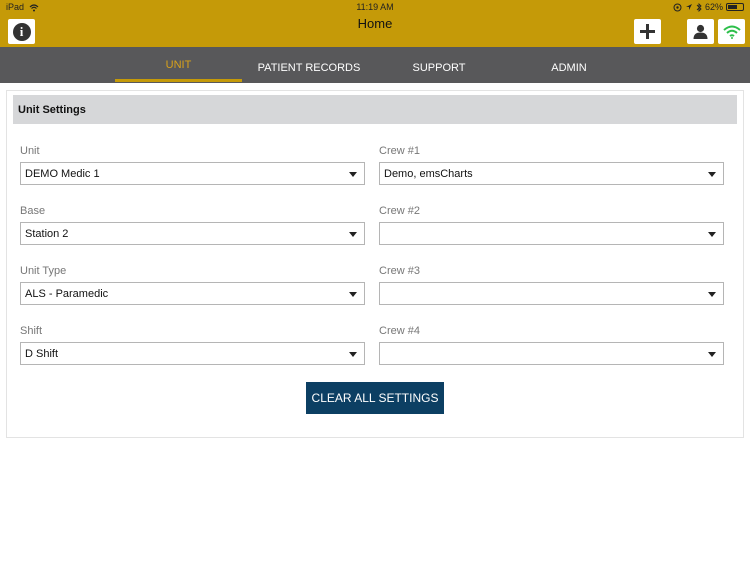  I want to click on unit-type-label: Unit Type, so click(43, 271).